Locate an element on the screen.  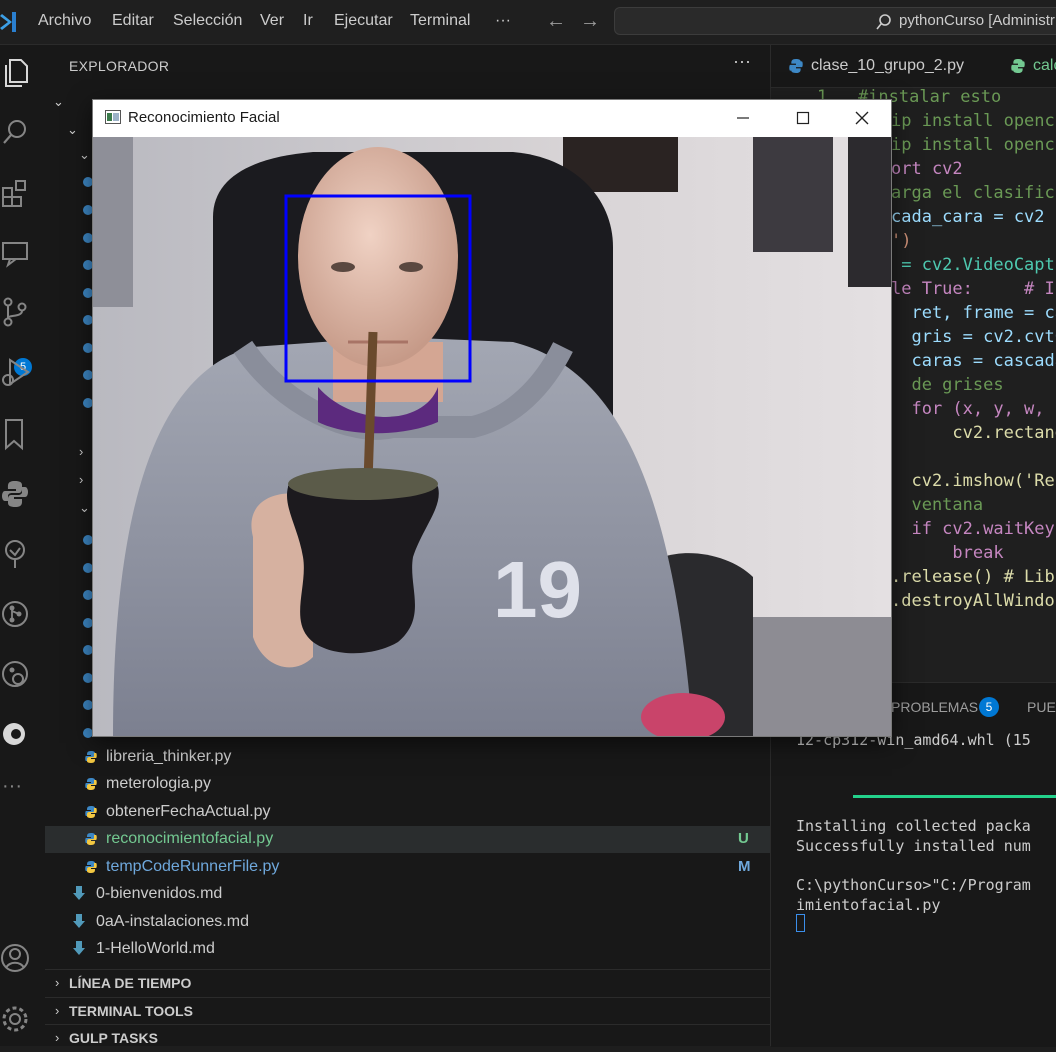
code-line: cv2.rectang is located at coordinates (973, 433).